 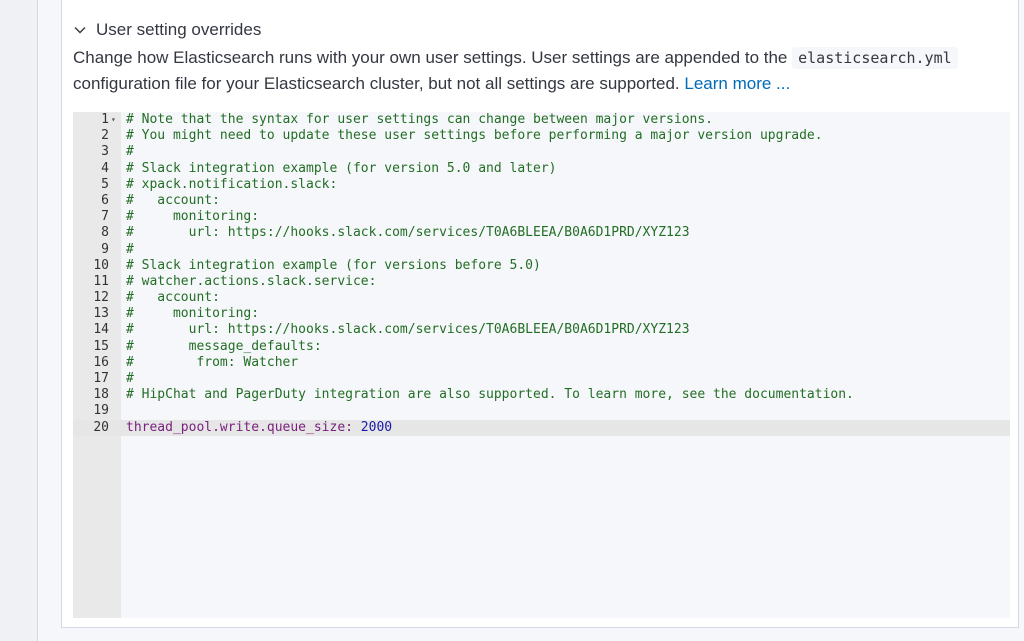 What do you see at coordinates (212, 362) in the screenshot?
I see `comment-text: # from: Watcher` at bounding box center [212, 362].